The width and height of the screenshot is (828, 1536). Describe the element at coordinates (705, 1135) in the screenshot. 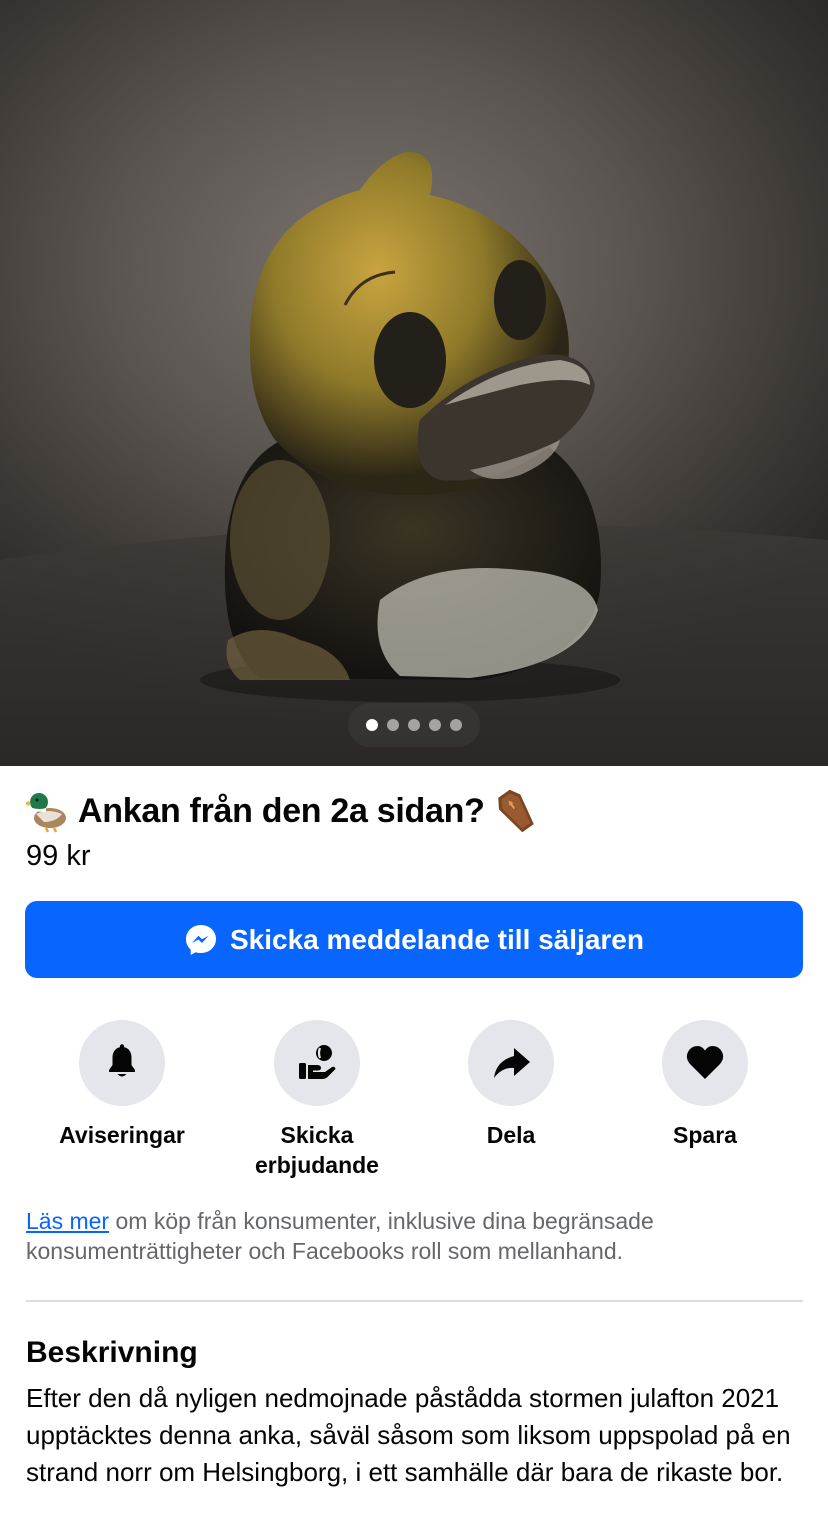

I see `save-label: Spara` at that location.